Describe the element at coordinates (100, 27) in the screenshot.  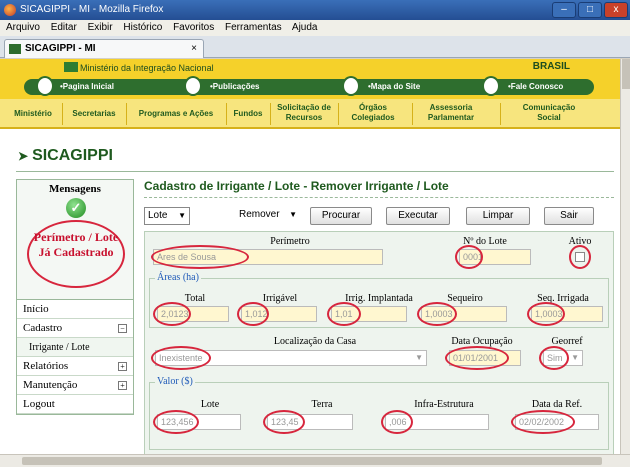
I see `menu-exibir: Exibir` at that location.